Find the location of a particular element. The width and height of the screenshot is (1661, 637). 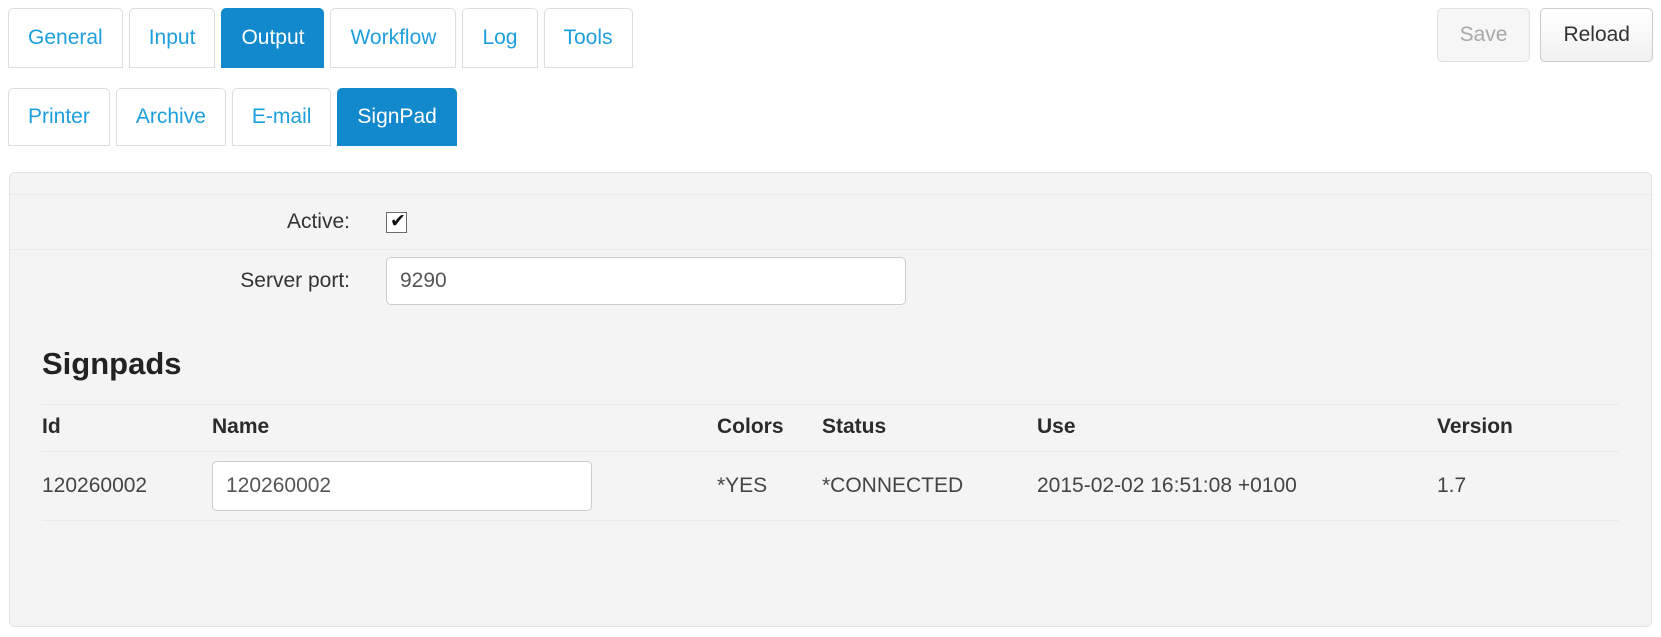

tab-printer: Printer is located at coordinates (59, 117).